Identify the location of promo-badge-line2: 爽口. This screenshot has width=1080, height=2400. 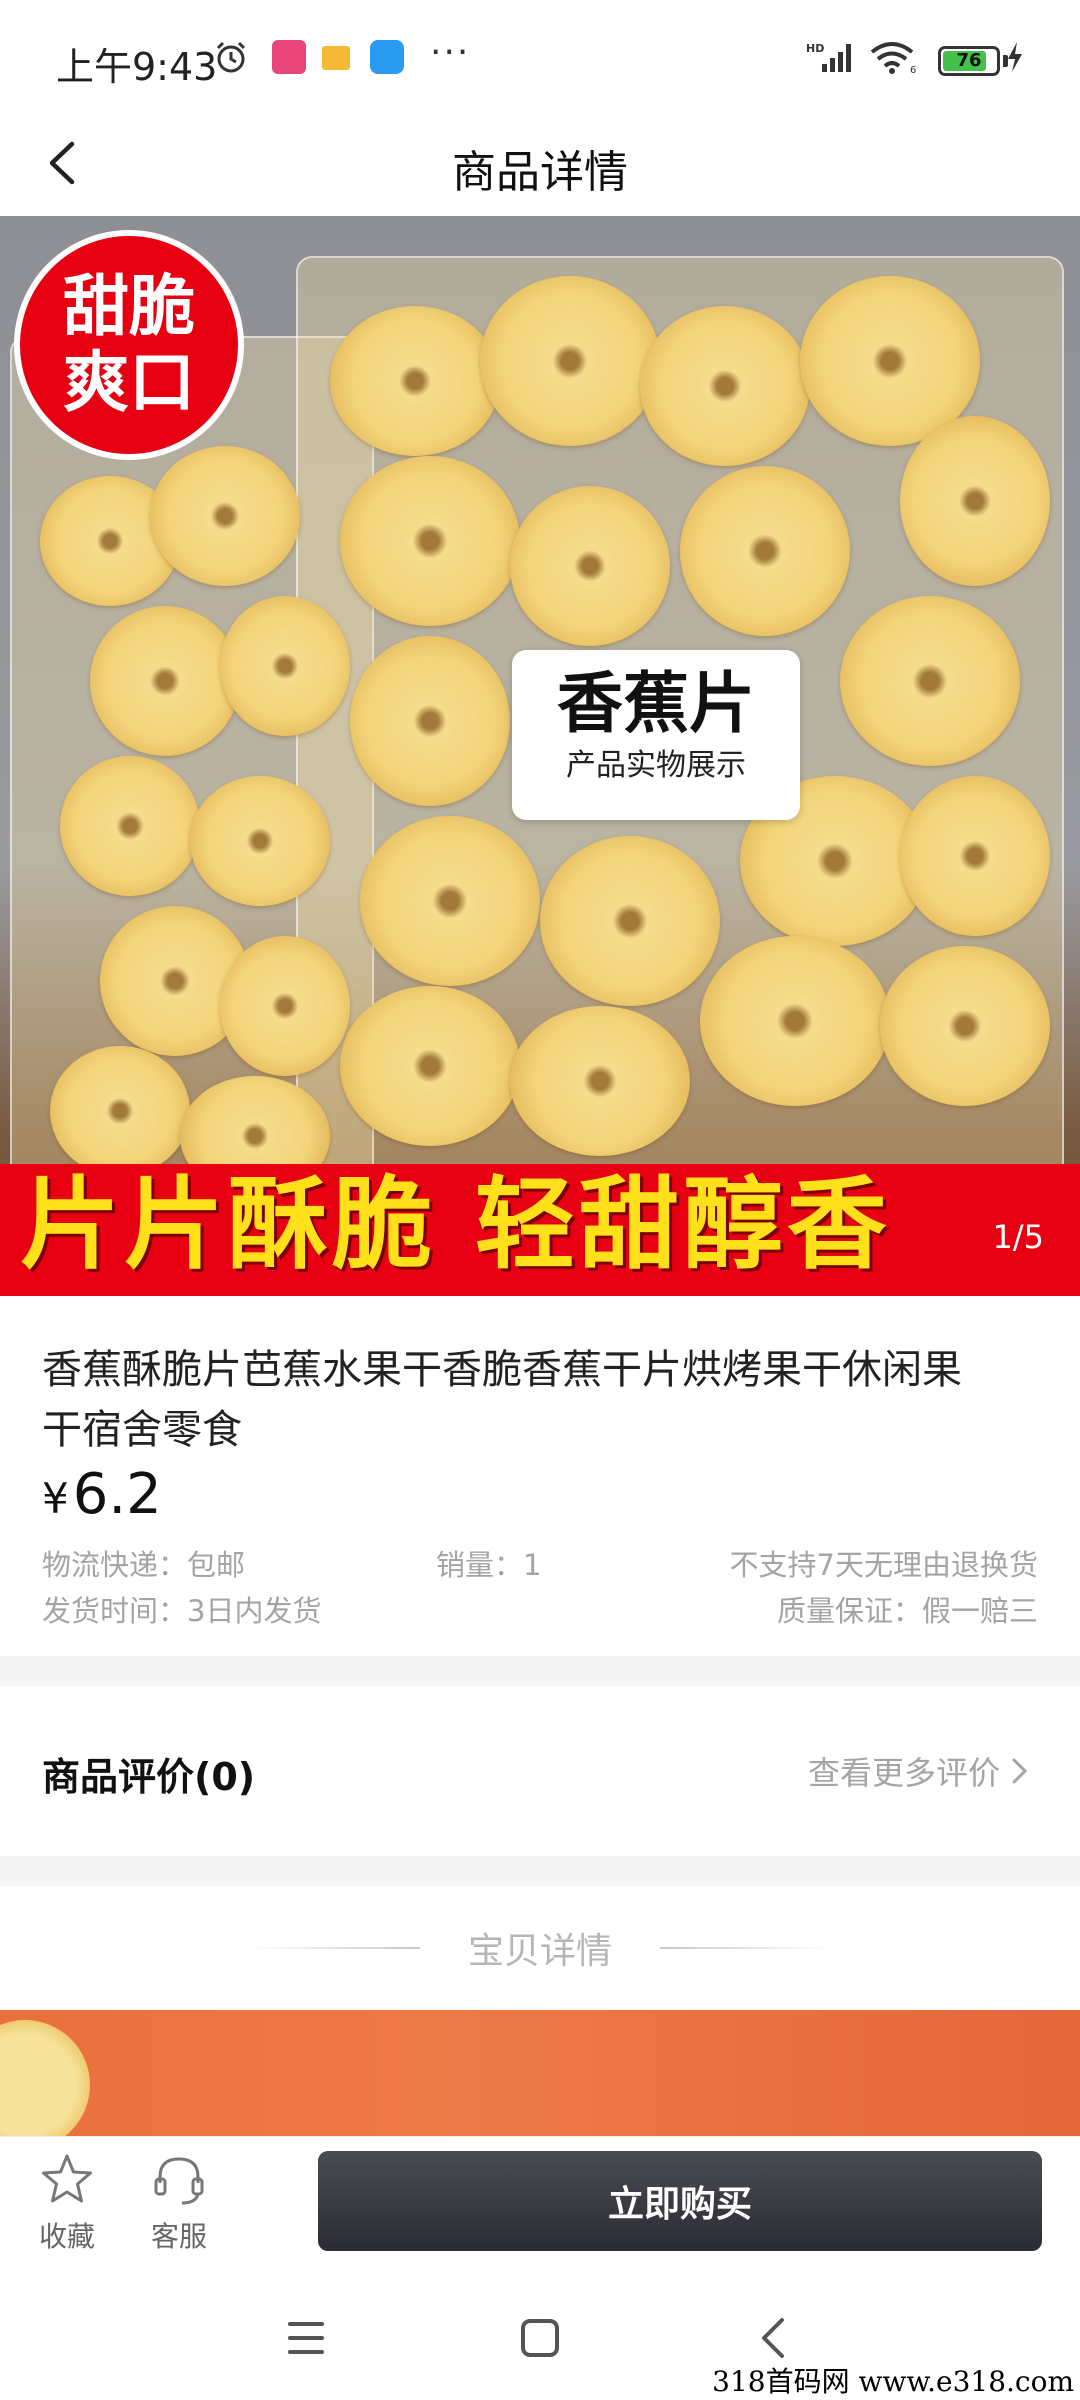
(129, 382).